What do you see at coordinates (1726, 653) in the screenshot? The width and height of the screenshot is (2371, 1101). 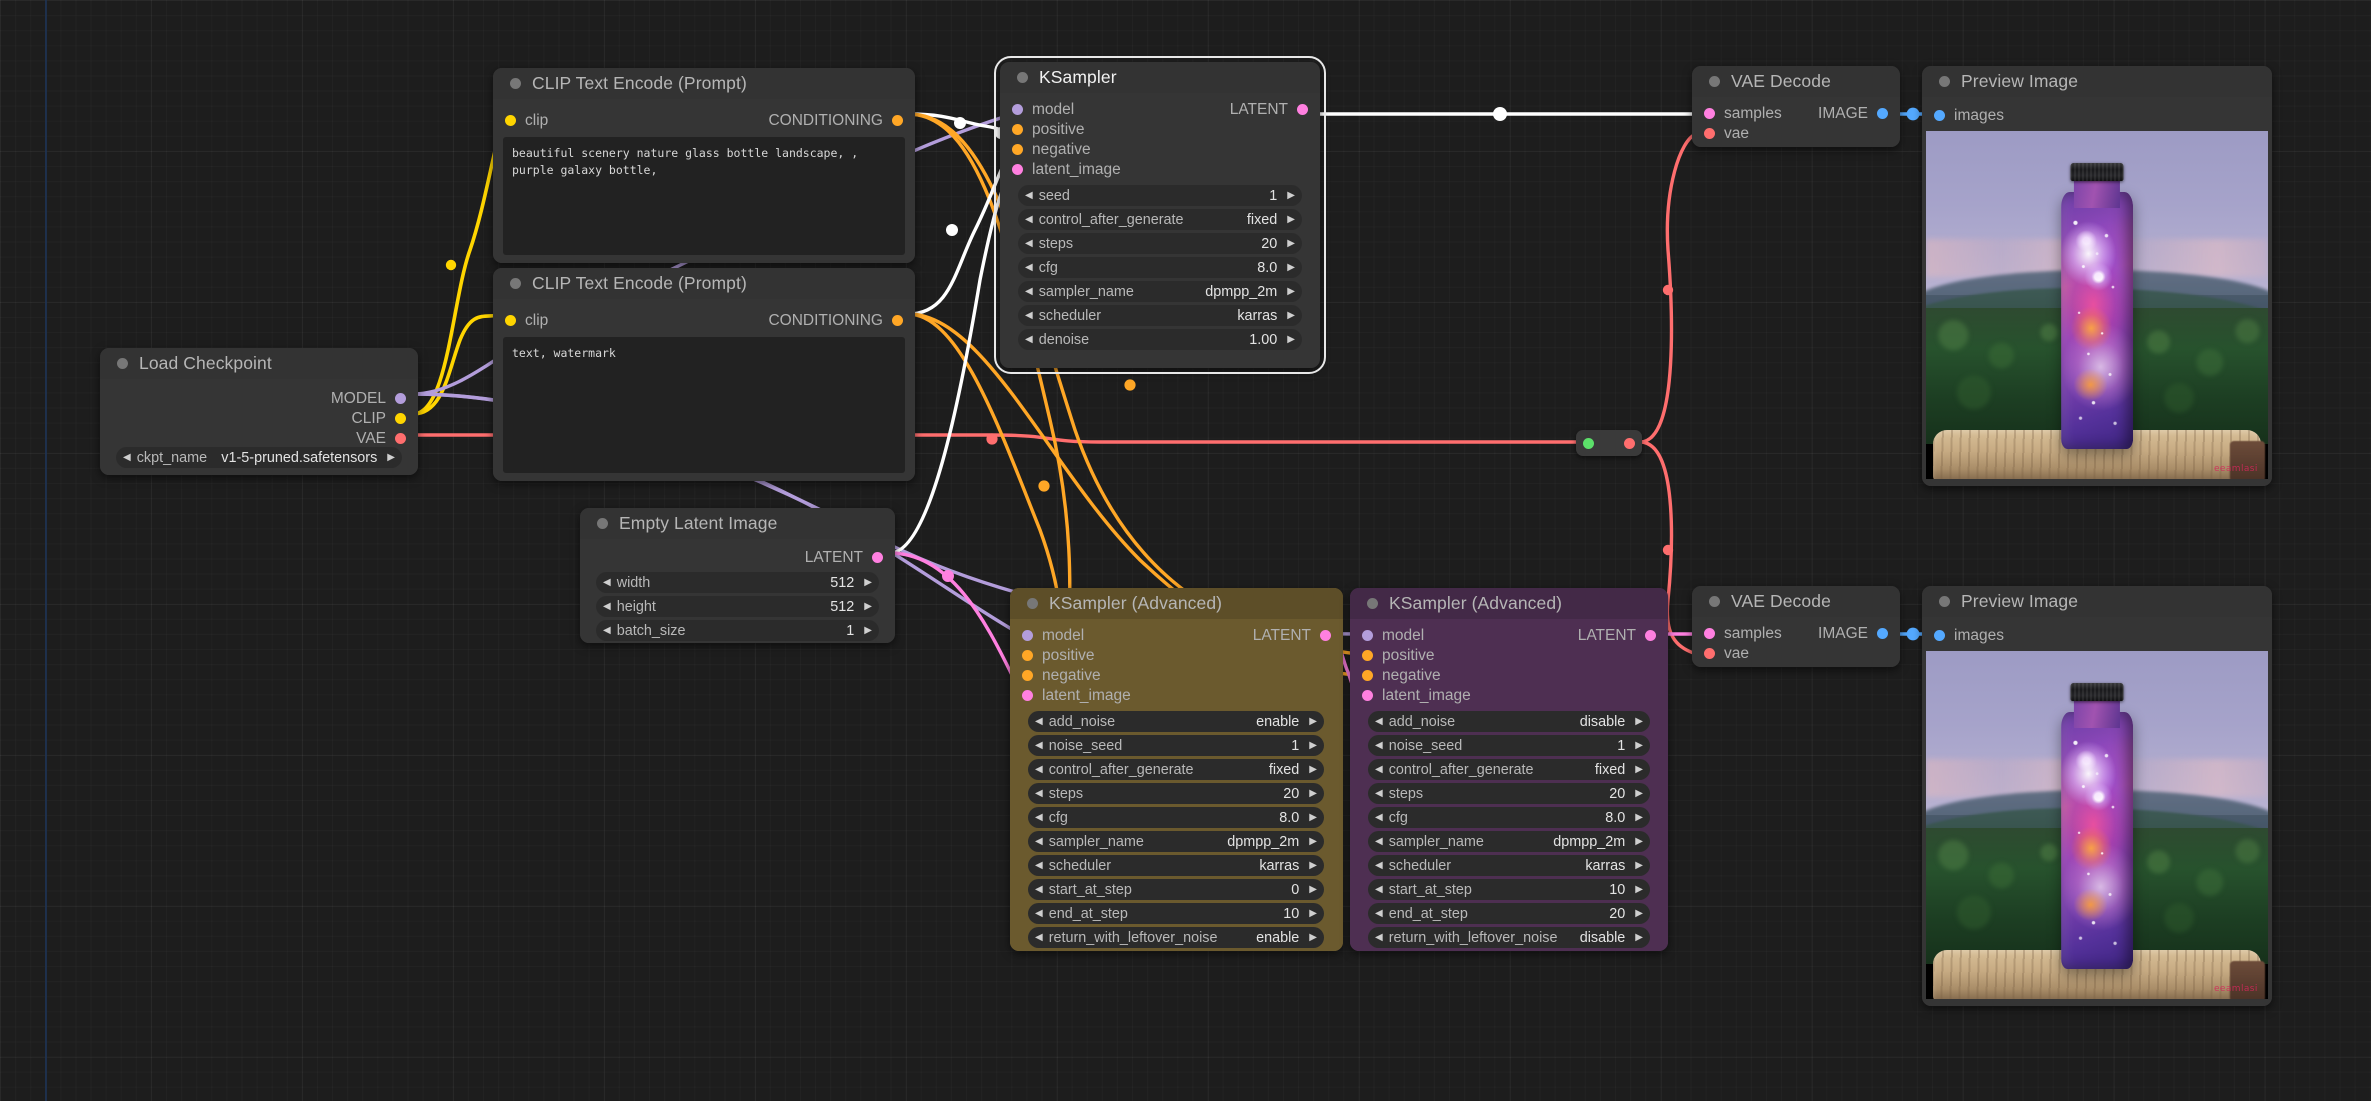 I see `input-port-vae: vae` at bounding box center [1726, 653].